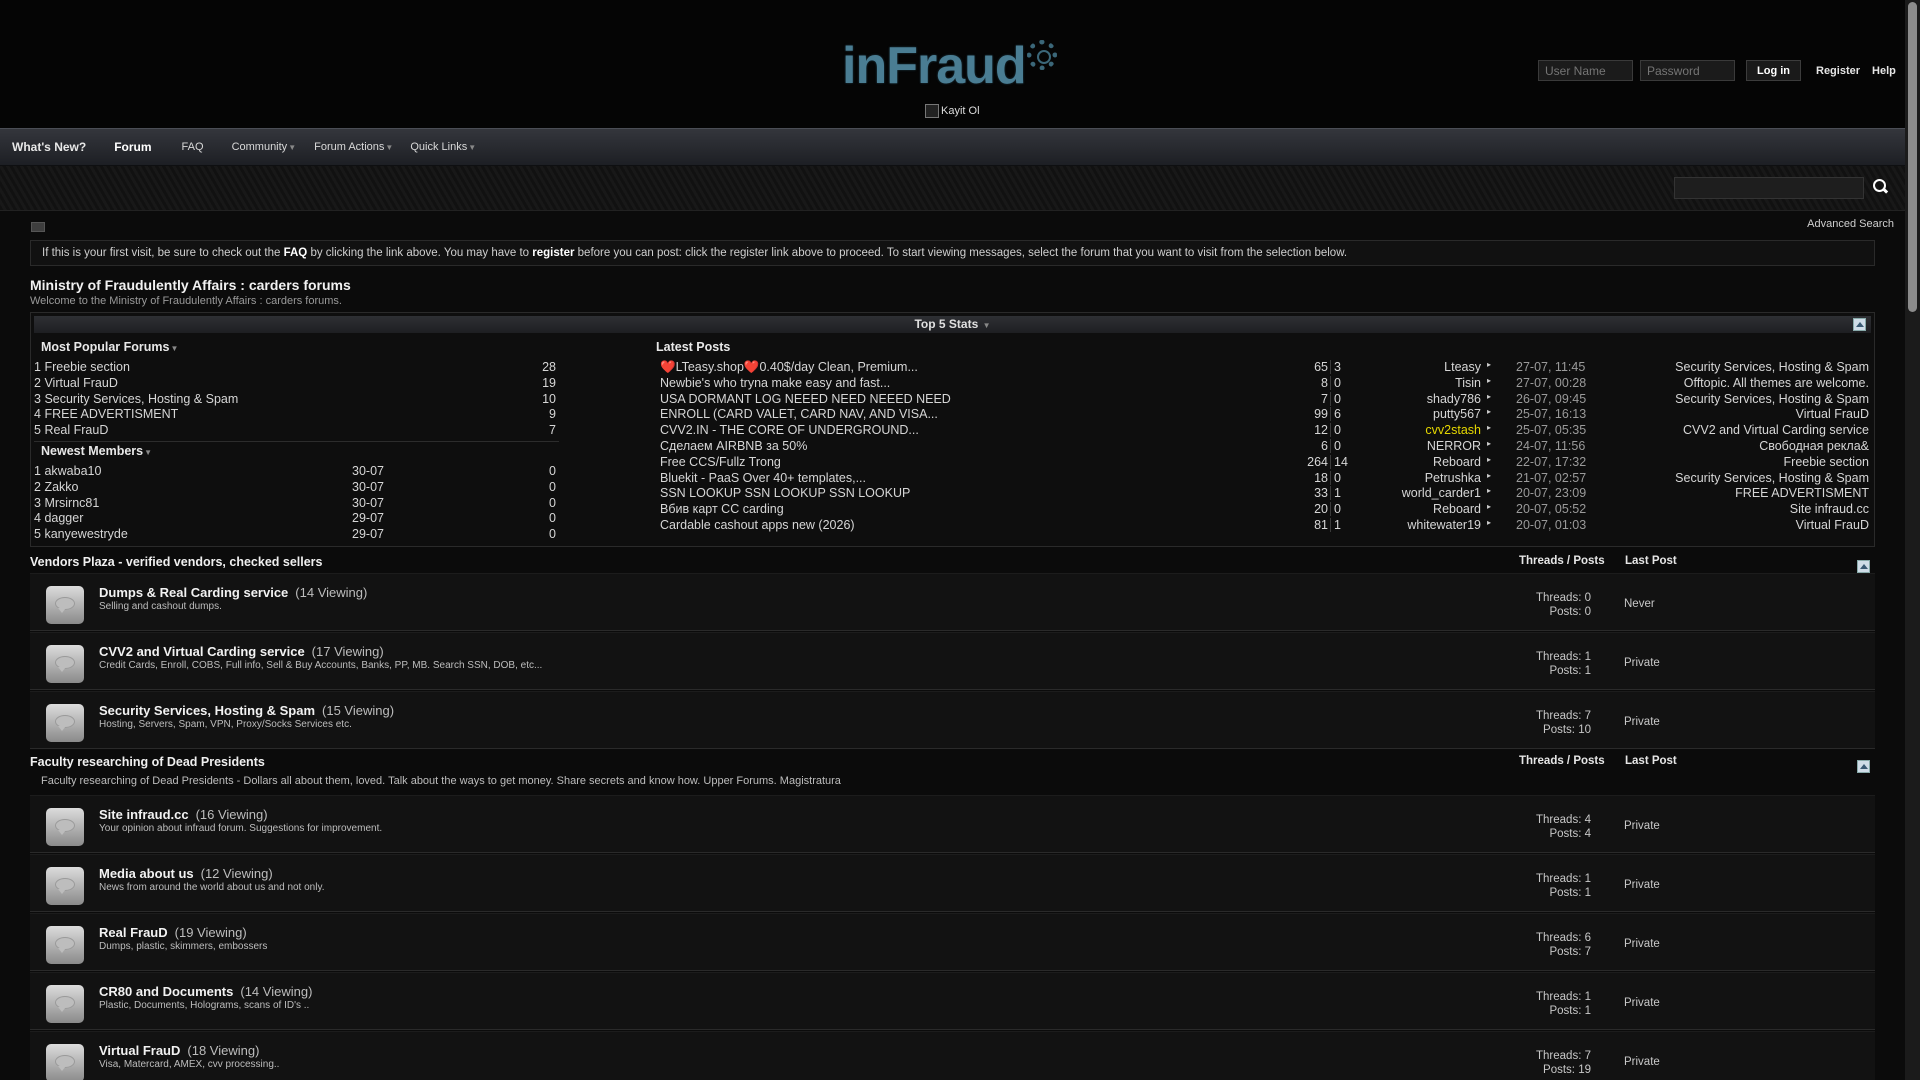  What do you see at coordinates (1881, 187) in the screenshot?
I see `search-icon` at bounding box center [1881, 187].